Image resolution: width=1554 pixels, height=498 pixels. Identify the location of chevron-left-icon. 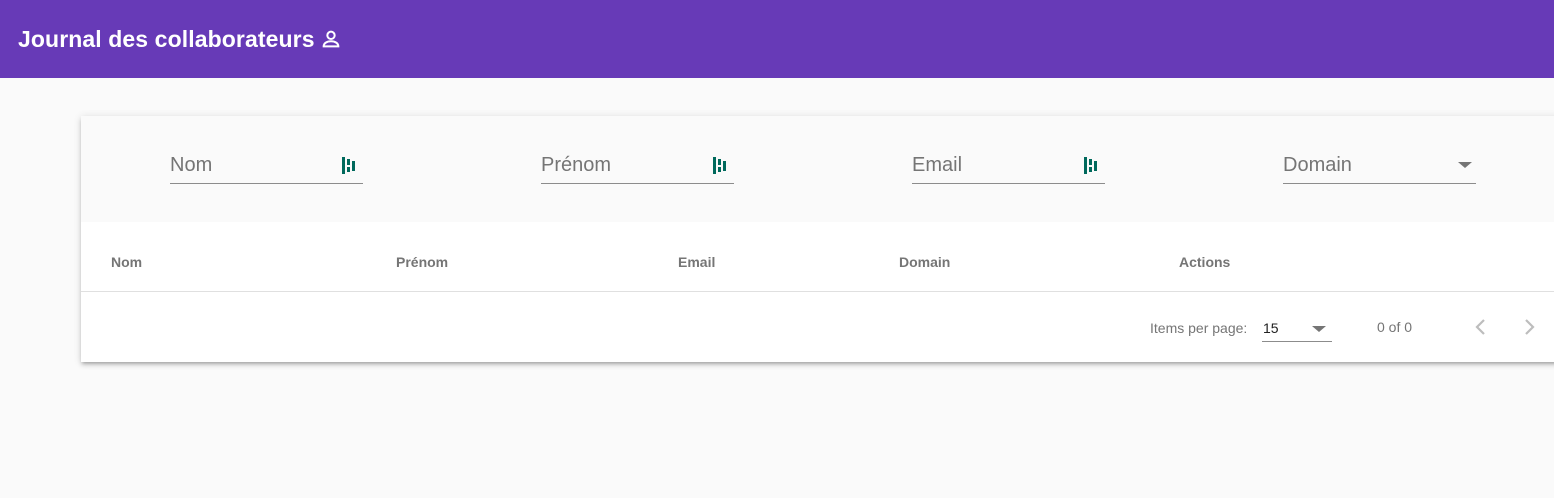
(1480, 327).